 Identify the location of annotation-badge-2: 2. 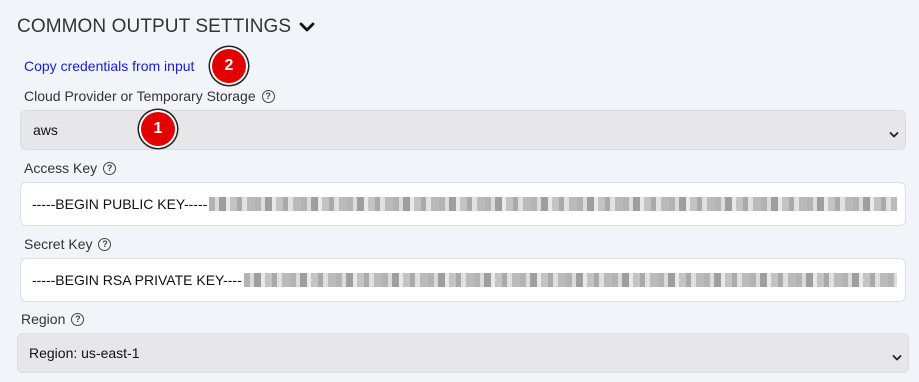
(229, 66).